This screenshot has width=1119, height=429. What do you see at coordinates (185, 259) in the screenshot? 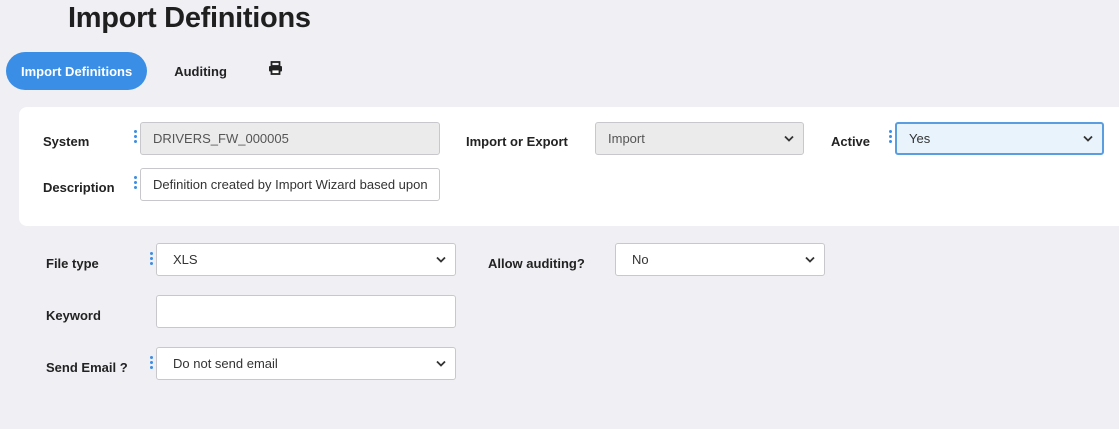
I see `file-type-value: XLS` at bounding box center [185, 259].